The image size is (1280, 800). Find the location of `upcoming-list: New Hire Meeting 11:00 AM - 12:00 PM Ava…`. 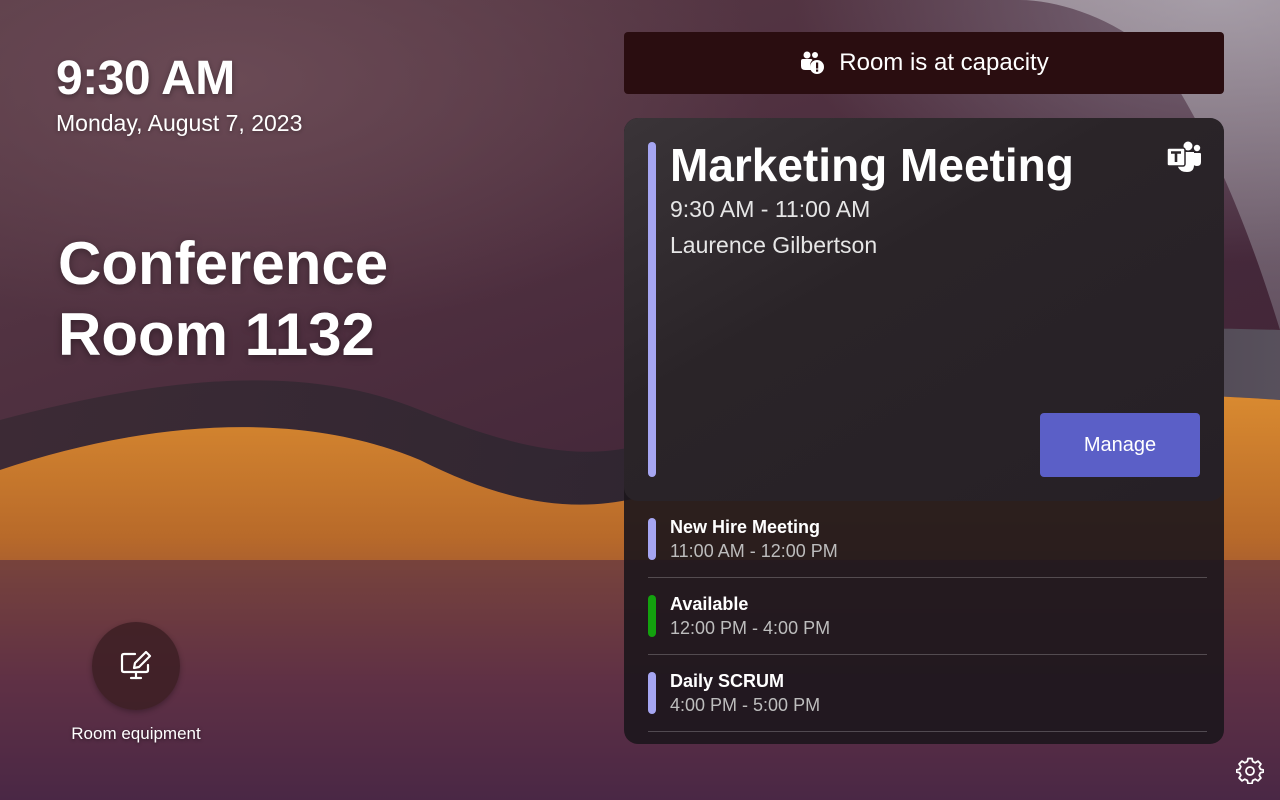

upcoming-list: New Hire Meeting 11:00 AM - 12:00 PM Ava… is located at coordinates (927, 616).